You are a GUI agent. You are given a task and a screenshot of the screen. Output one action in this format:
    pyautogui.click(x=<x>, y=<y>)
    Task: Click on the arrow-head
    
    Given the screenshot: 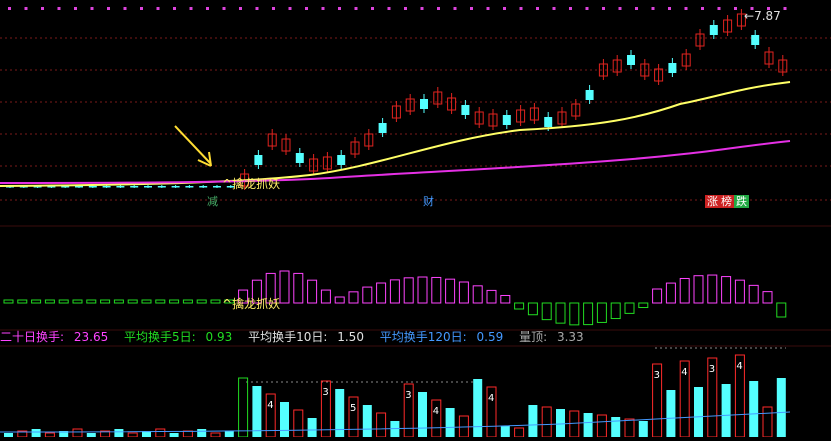 What is the action you would take?
    pyautogui.click(x=204, y=159)
    